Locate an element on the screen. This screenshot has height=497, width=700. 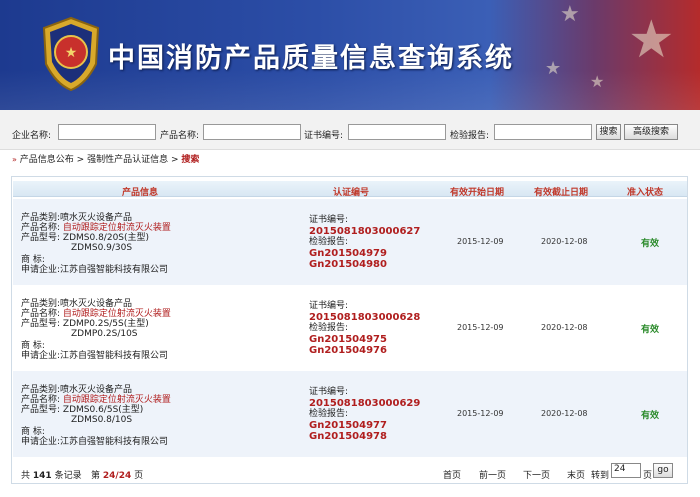
search-bar: 企业名称: 产品名称: 证书编号: 检验报告: 搜索 高级搜索 is located at coordinates (350, 130).